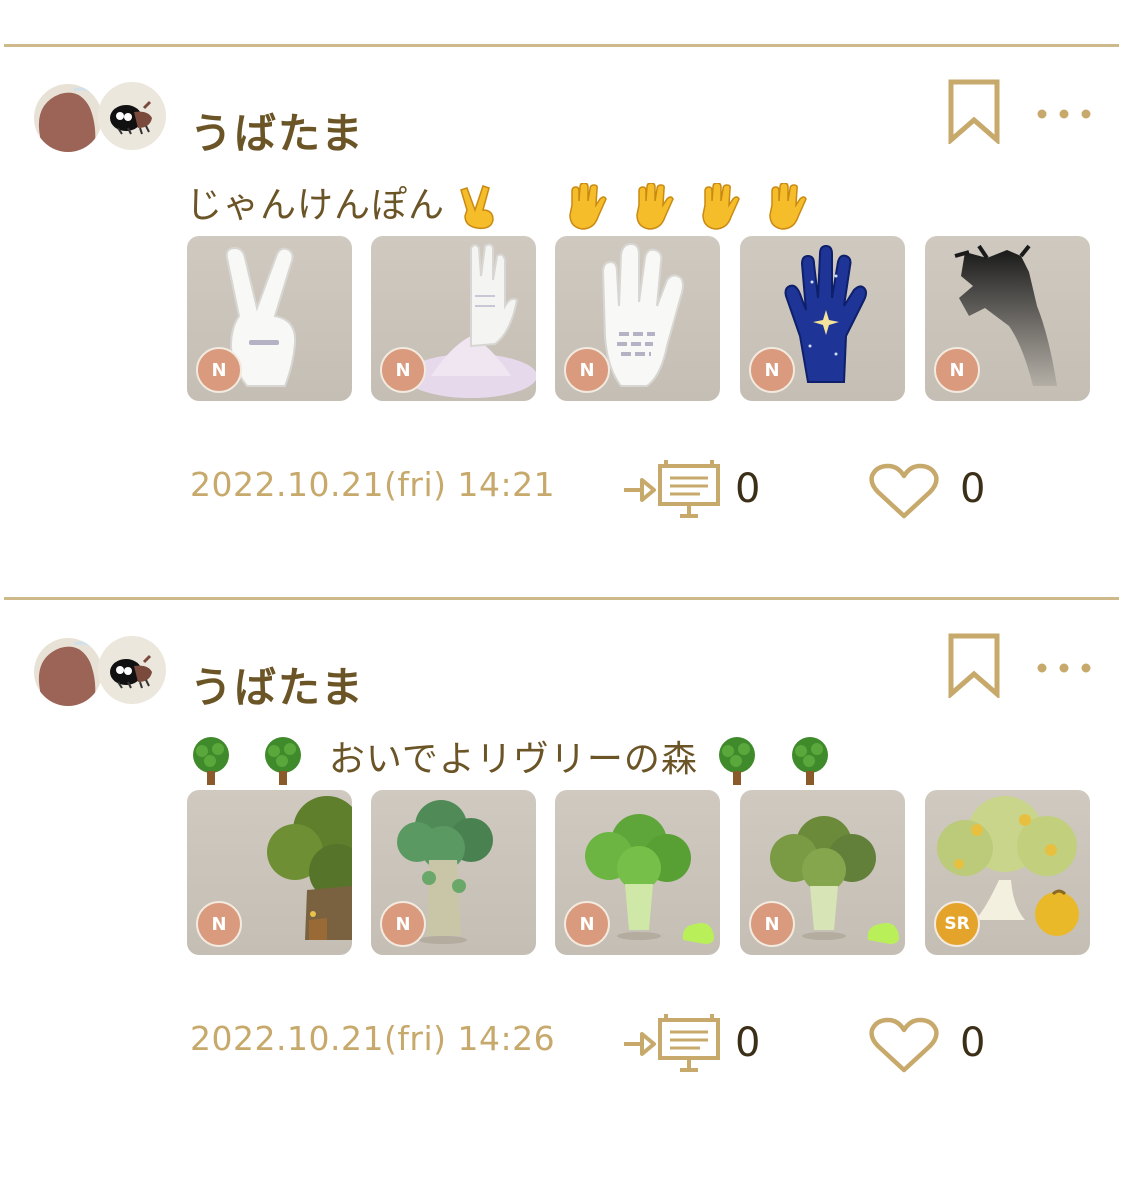  What do you see at coordinates (373, 484) in the screenshot?
I see `post-timestamp: 2022.10.21(fri) 14:21` at bounding box center [373, 484].